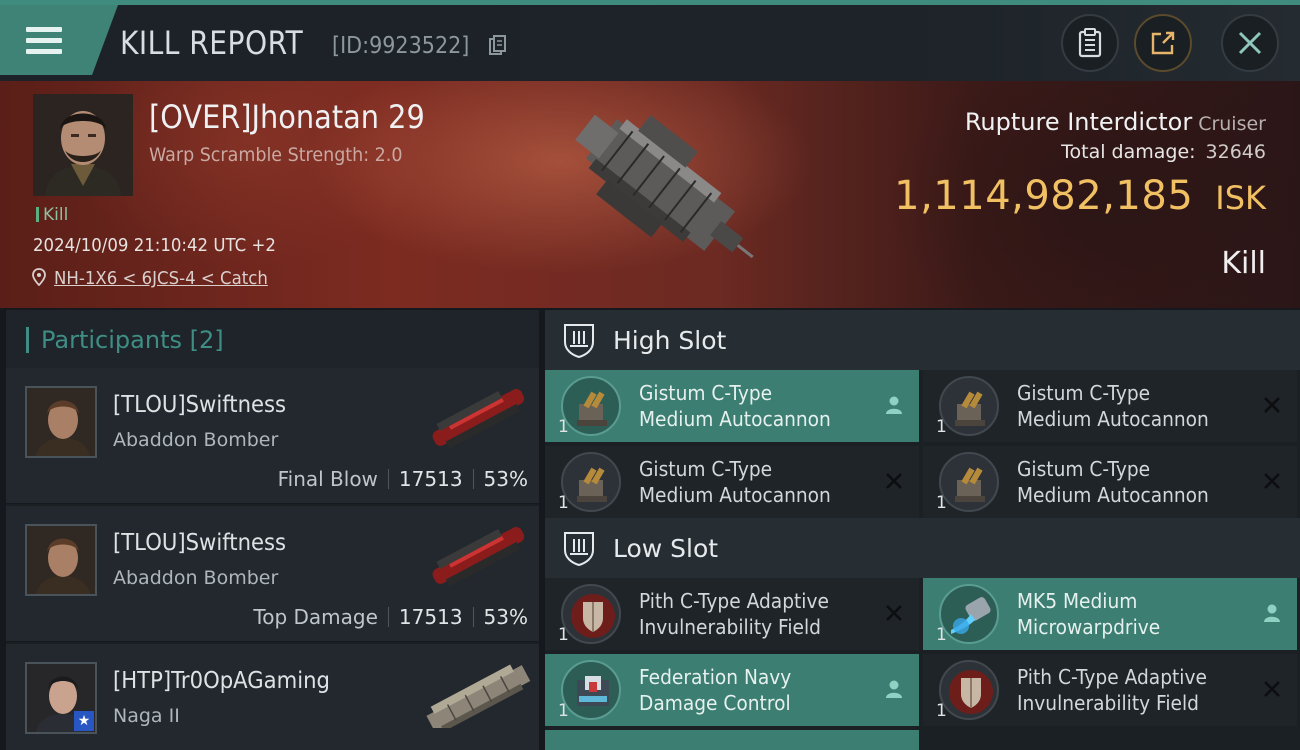 This screenshot has width=1300, height=750. What do you see at coordinates (579, 341) in the screenshot?
I see `high-slot-icon` at bounding box center [579, 341].